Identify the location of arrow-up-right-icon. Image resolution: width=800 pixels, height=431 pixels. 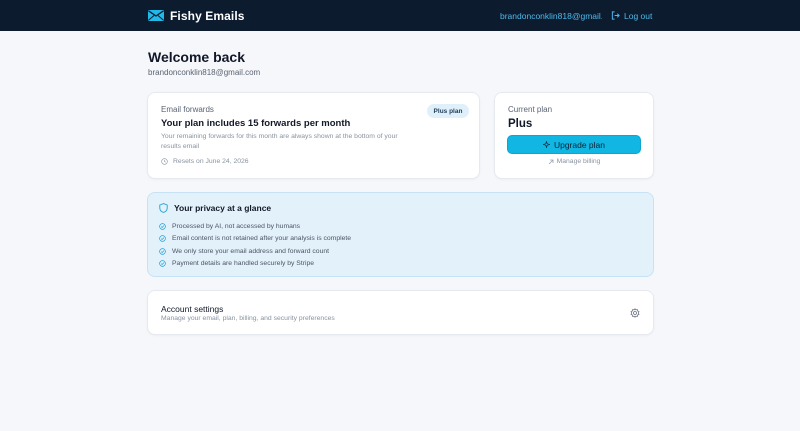
(550, 161).